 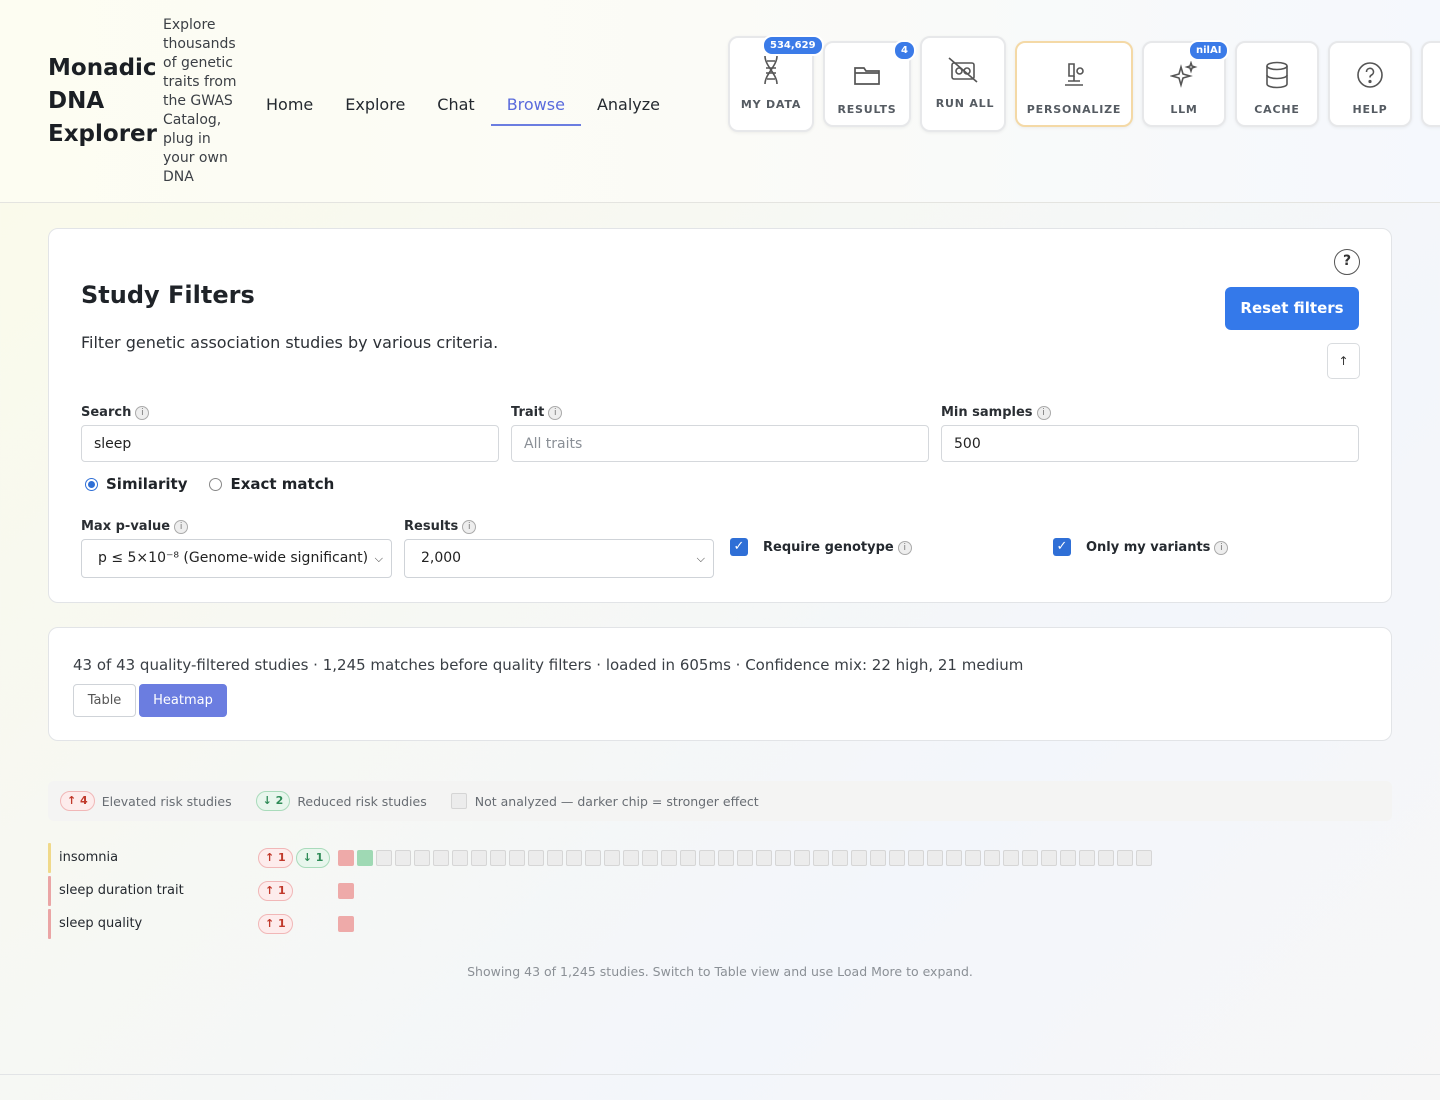 I want to click on cache-button: CACHE, so click(x=1277, y=84).